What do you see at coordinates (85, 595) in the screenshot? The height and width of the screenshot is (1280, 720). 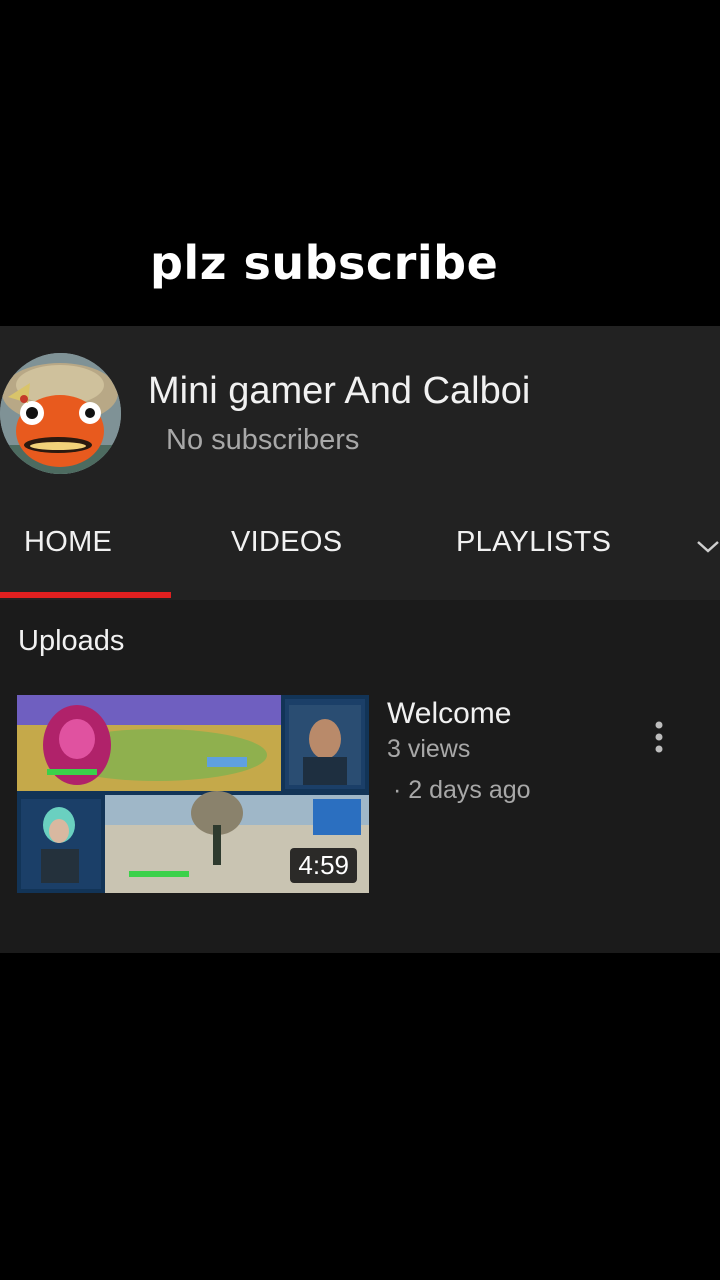 I see `active-tab-indicator` at bounding box center [85, 595].